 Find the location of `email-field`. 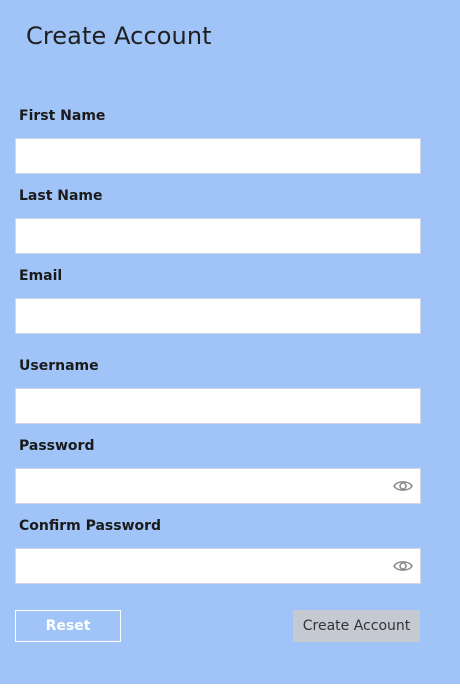

email-field is located at coordinates (218, 316).